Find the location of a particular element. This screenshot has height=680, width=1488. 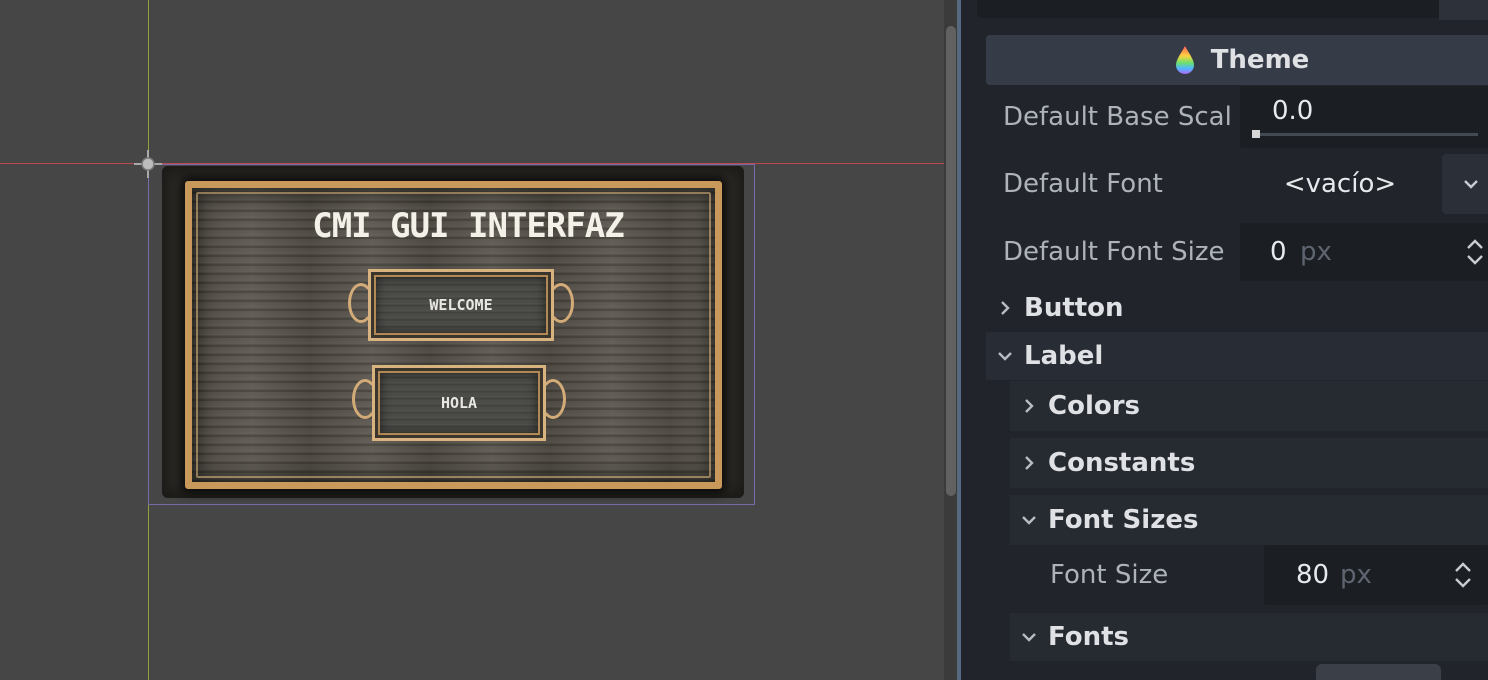

font-size-label: Font Size is located at coordinates (1109, 575).